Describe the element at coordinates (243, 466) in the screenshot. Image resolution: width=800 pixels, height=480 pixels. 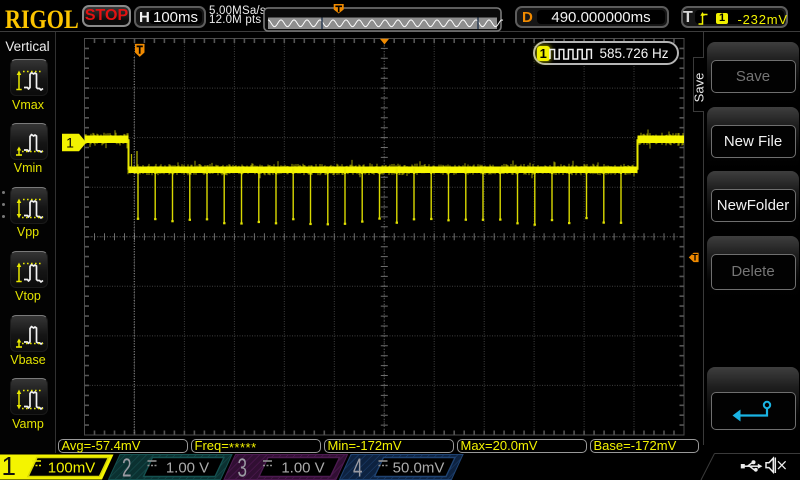
I see `svg-text: 3` at that location.